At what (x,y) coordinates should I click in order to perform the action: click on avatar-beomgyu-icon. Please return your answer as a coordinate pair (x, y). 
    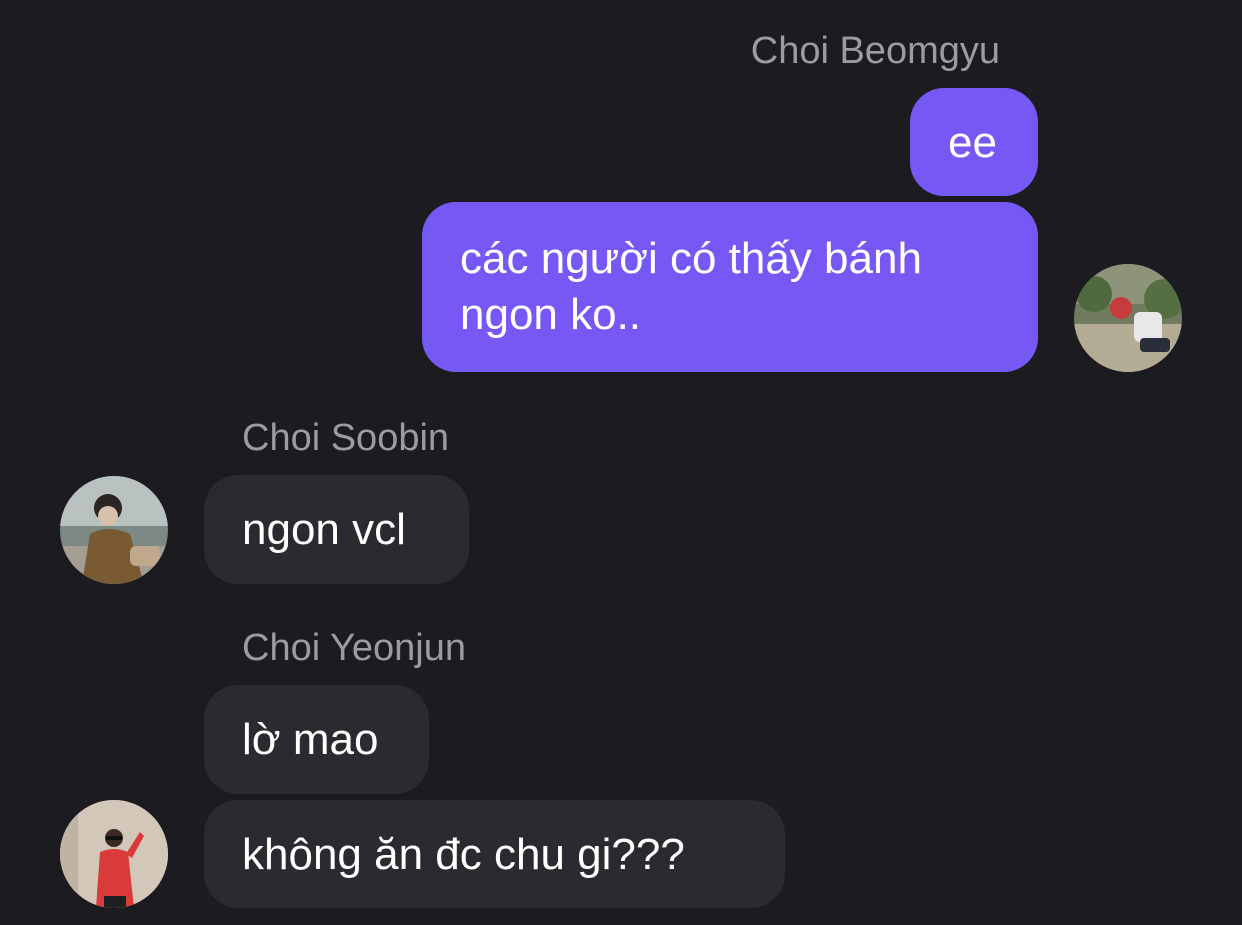
    Looking at the image, I should click on (1128, 318).